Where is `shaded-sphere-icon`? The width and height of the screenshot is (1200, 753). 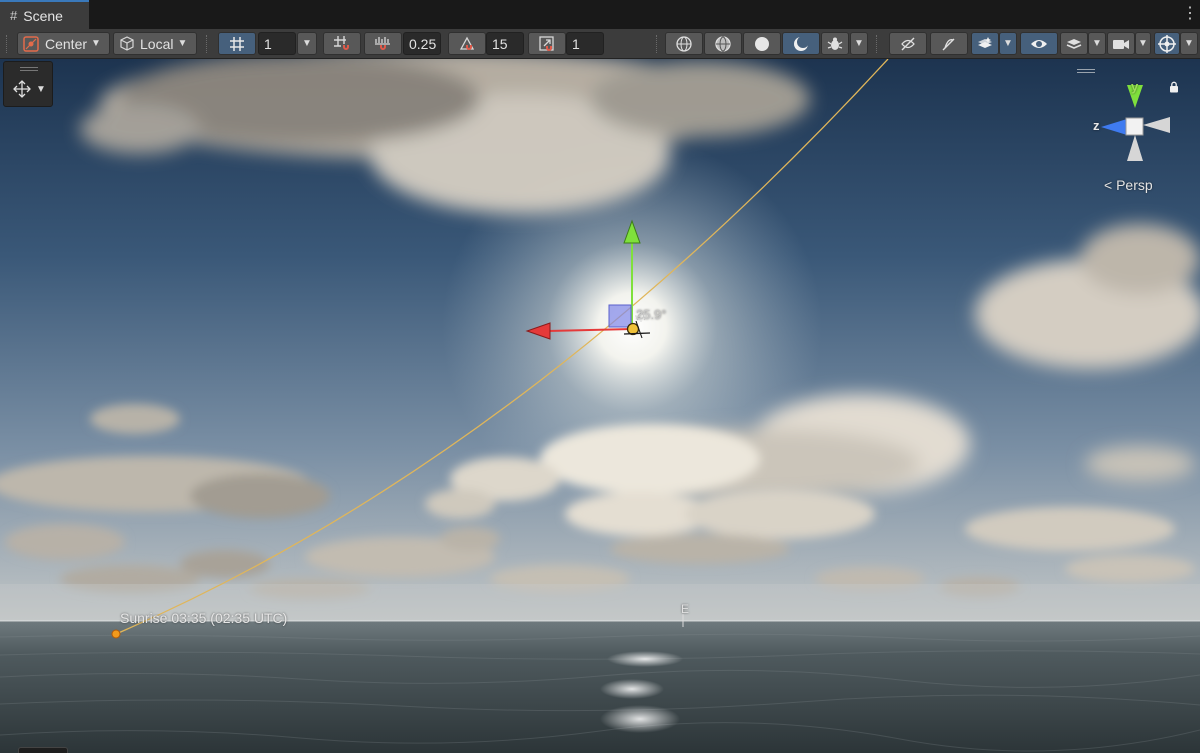
shaded-sphere-icon is located at coordinates (762, 43).